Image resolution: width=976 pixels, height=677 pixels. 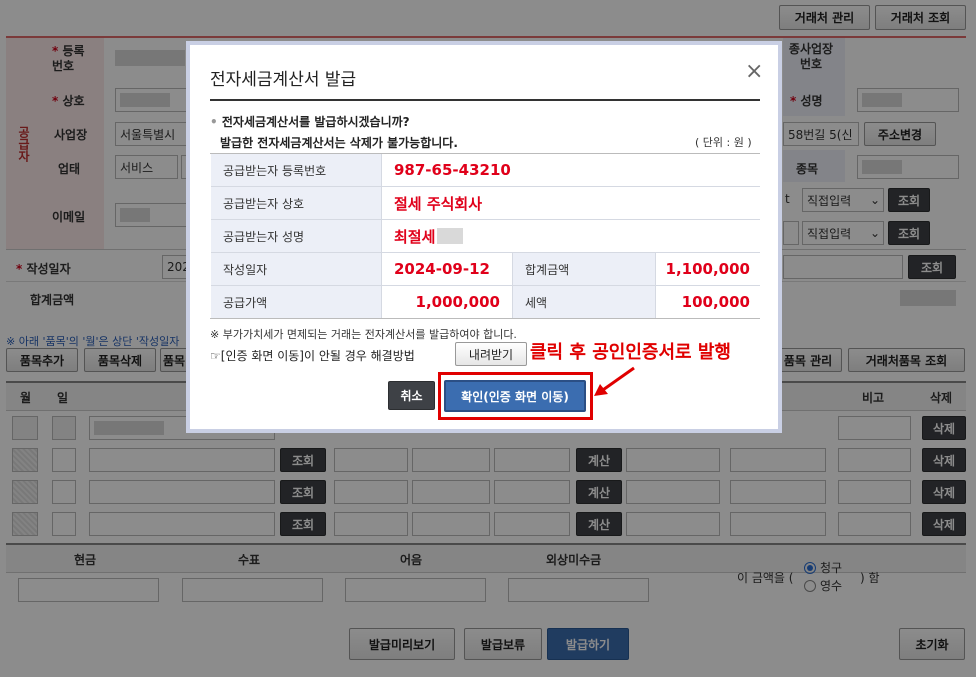 What do you see at coordinates (571, 236) in the screenshot?
I see `rep-value-cell: 최절세` at bounding box center [571, 236].